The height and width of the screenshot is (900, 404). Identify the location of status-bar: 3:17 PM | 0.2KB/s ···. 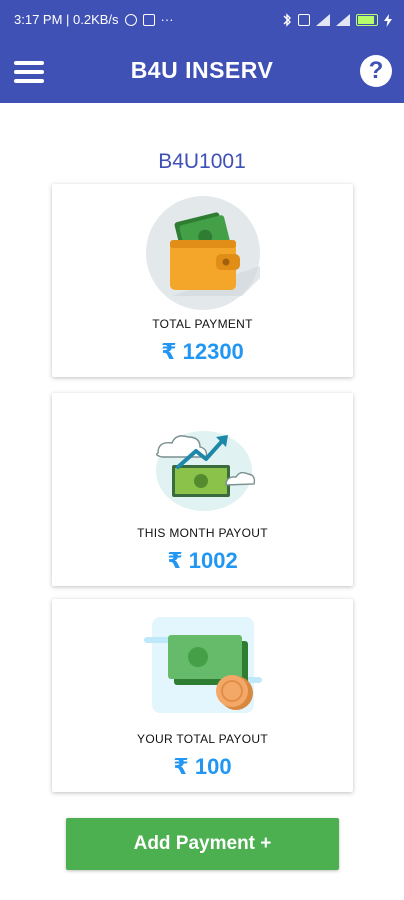
(202, 20).